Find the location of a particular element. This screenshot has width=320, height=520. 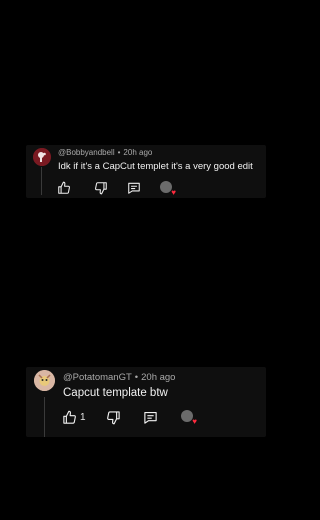

comment-actions: ♥ is located at coordinates (146, 189).